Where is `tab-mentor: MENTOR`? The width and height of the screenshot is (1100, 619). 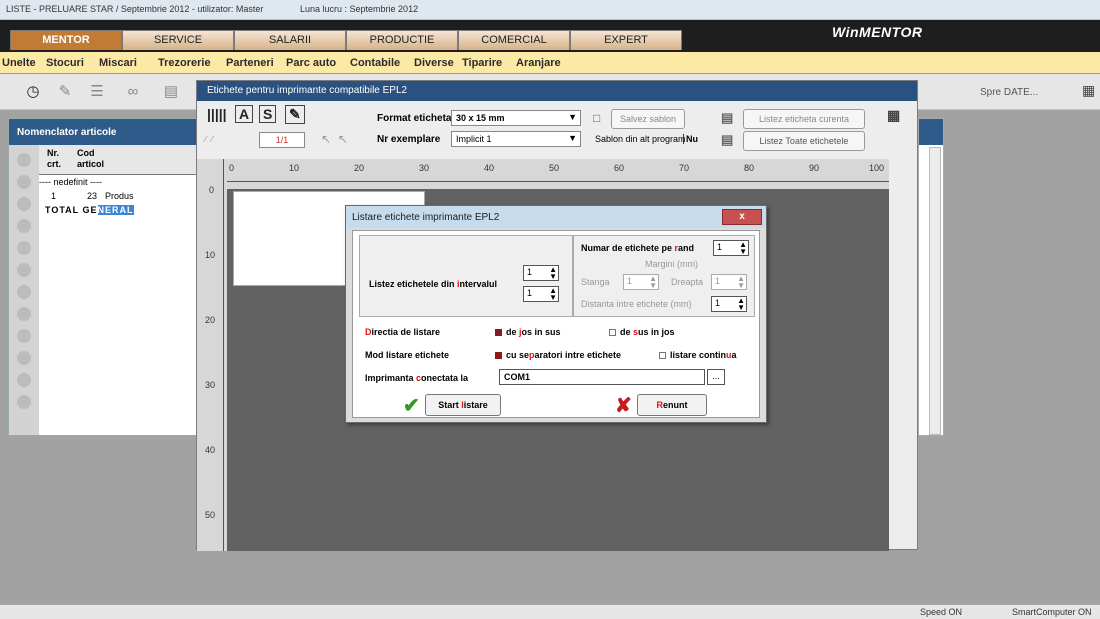
tab-mentor: MENTOR is located at coordinates (66, 40).